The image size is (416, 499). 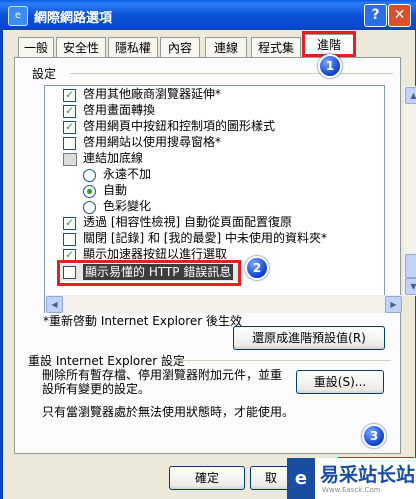 What do you see at coordinates (409, 191) in the screenshot?
I see `vertical-scrollbar: ▲ ▼` at bounding box center [409, 191].